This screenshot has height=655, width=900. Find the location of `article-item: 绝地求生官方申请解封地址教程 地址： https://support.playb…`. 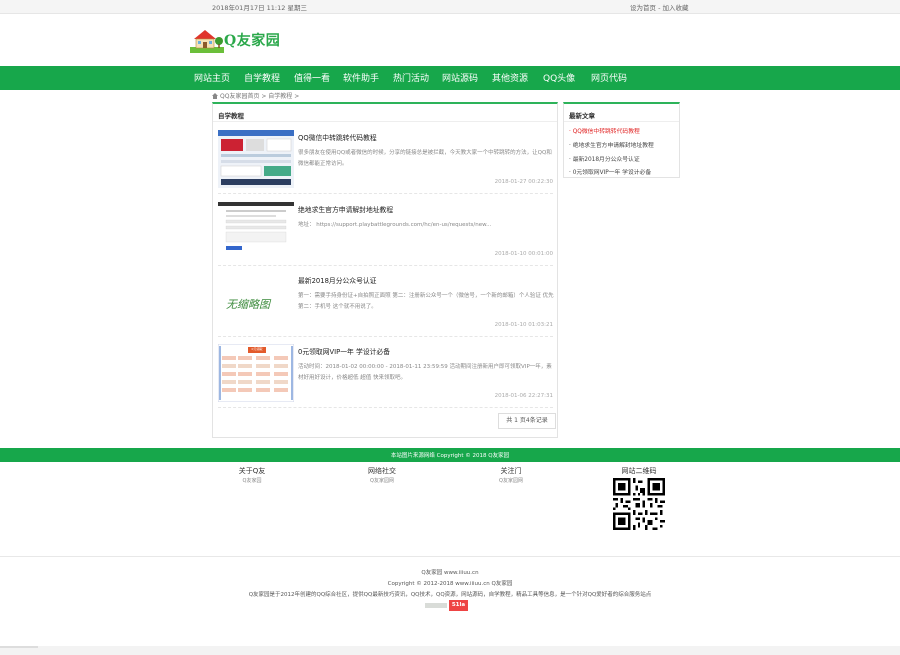

article-item: 绝地求生官方申请解封地址教程 地址： https://support.playb… is located at coordinates (385, 231).